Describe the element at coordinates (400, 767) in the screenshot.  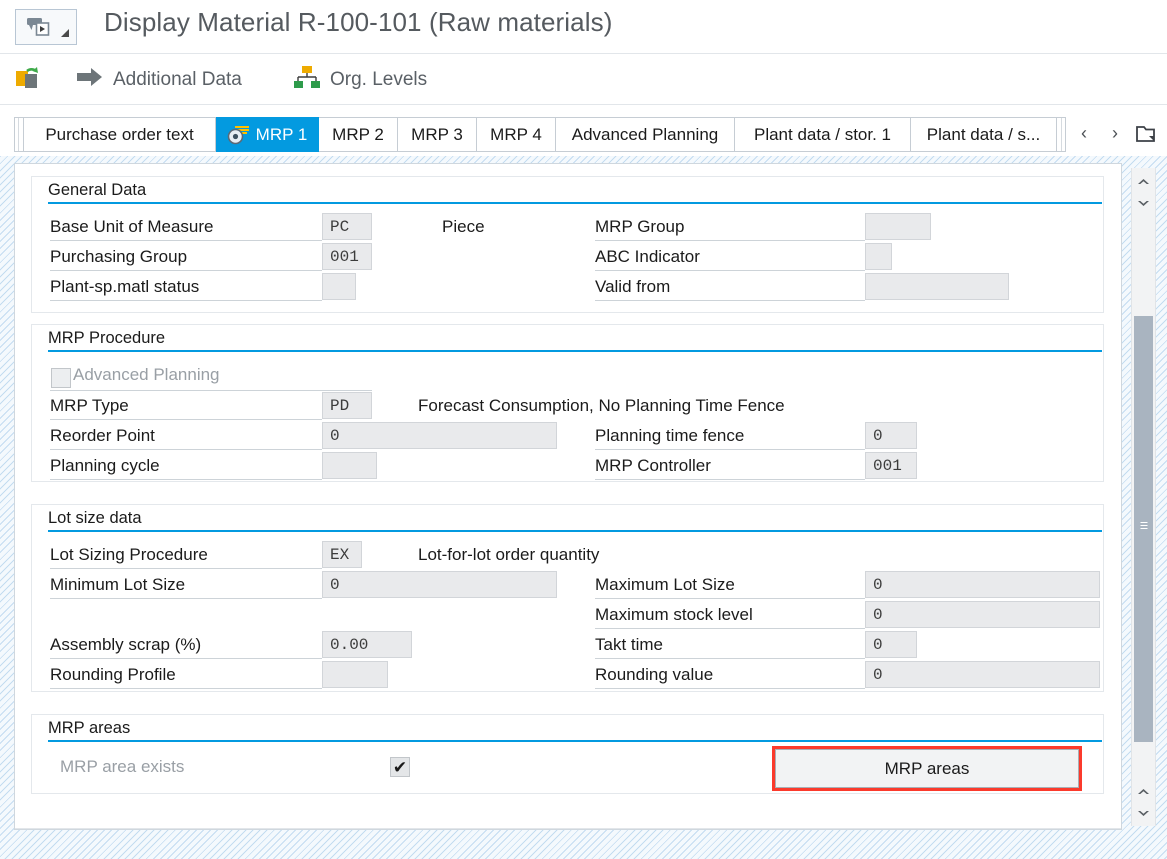
I see `checkbox-mrp-area-exists: ✔` at that location.